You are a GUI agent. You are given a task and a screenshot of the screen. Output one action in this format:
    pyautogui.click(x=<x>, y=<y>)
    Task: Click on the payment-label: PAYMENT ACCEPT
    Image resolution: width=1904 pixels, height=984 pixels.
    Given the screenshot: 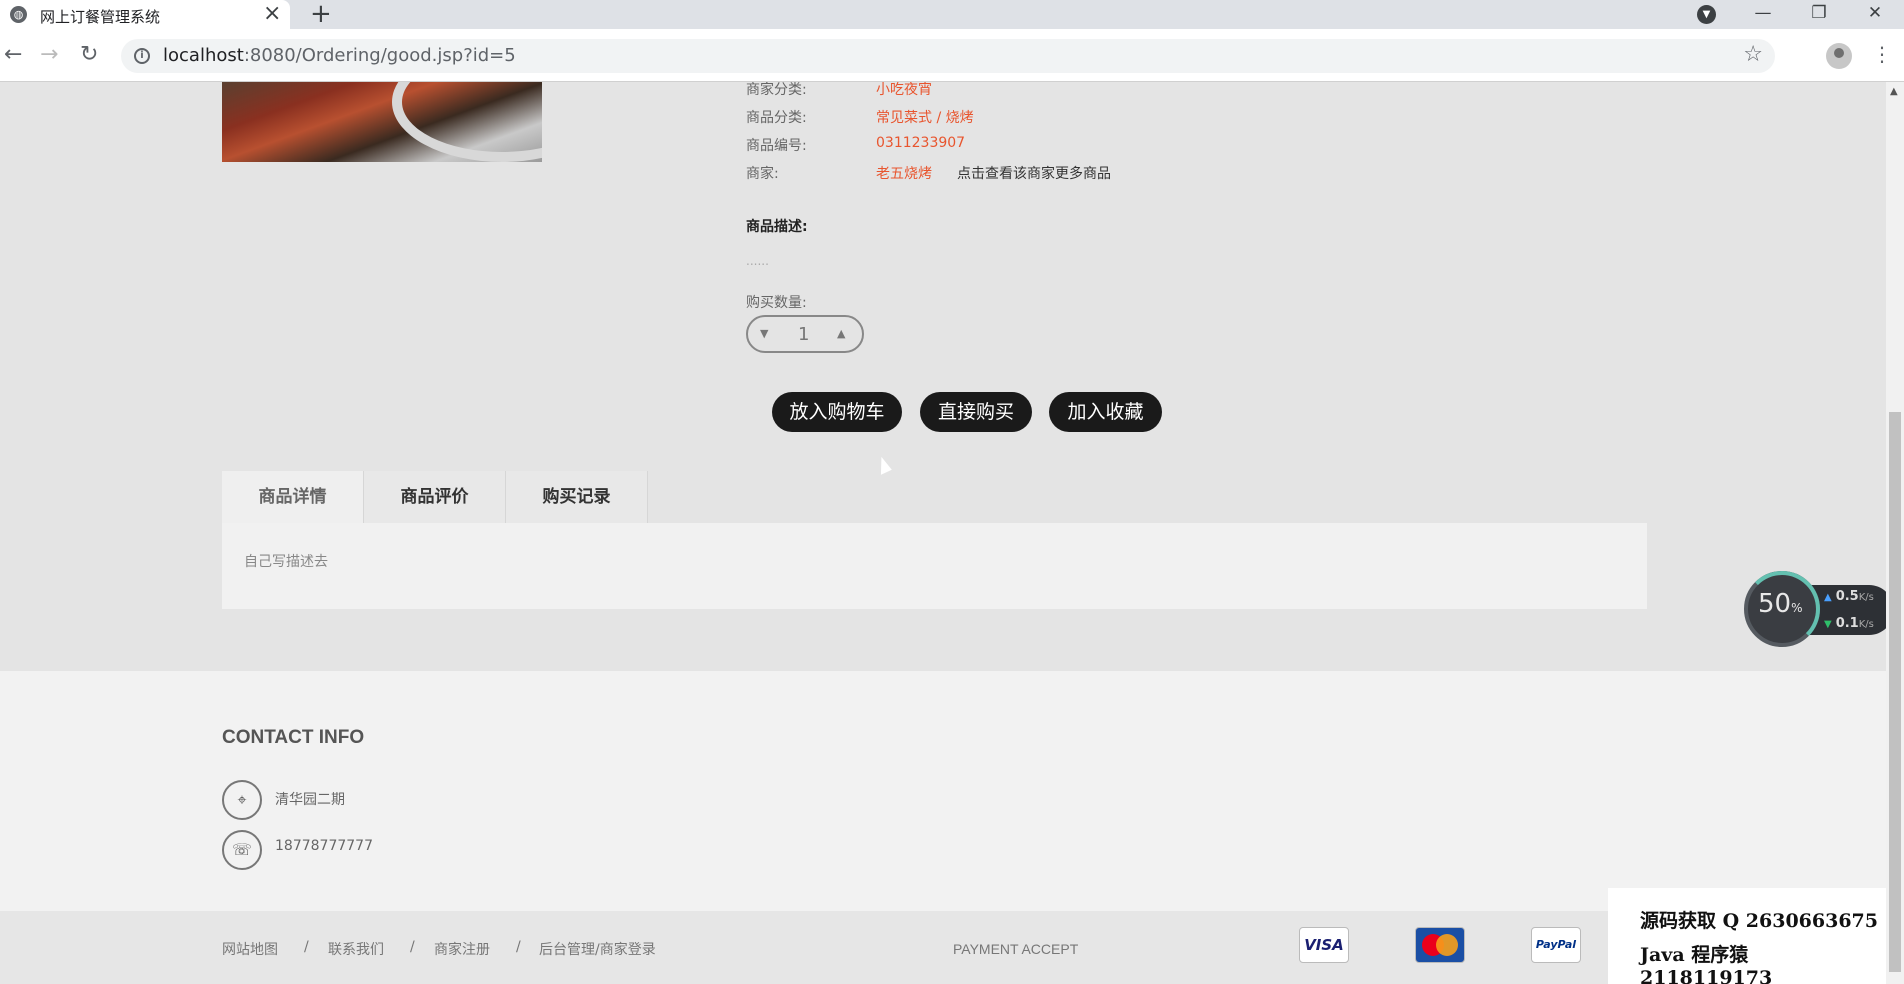 What is the action you would take?
    pyautogui.click(x=1016, y=949)
    